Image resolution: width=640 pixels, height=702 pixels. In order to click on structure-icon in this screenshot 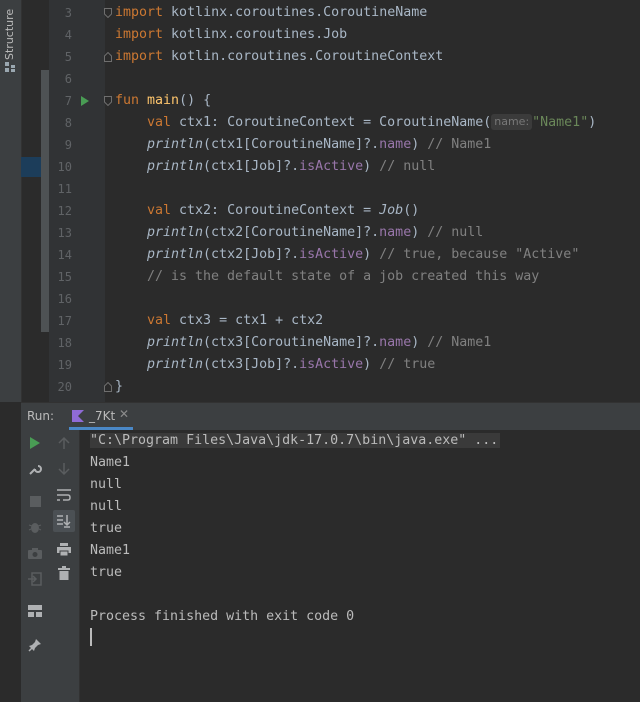, I will do `click(10, 67)`.